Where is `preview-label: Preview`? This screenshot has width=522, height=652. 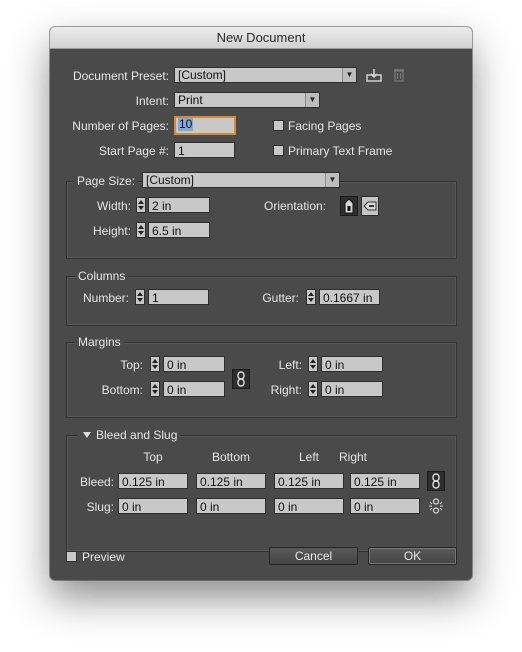
preview-label: Preview is located at coordinates (103, 557).